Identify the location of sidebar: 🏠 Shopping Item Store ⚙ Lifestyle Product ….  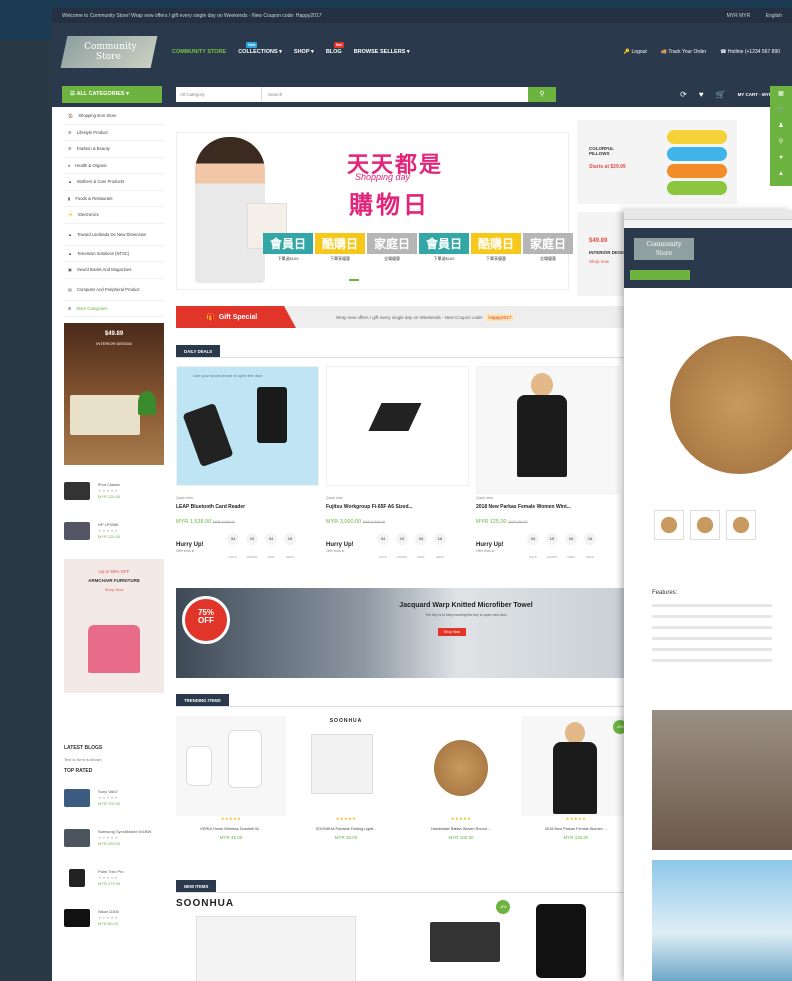
(114, 523).